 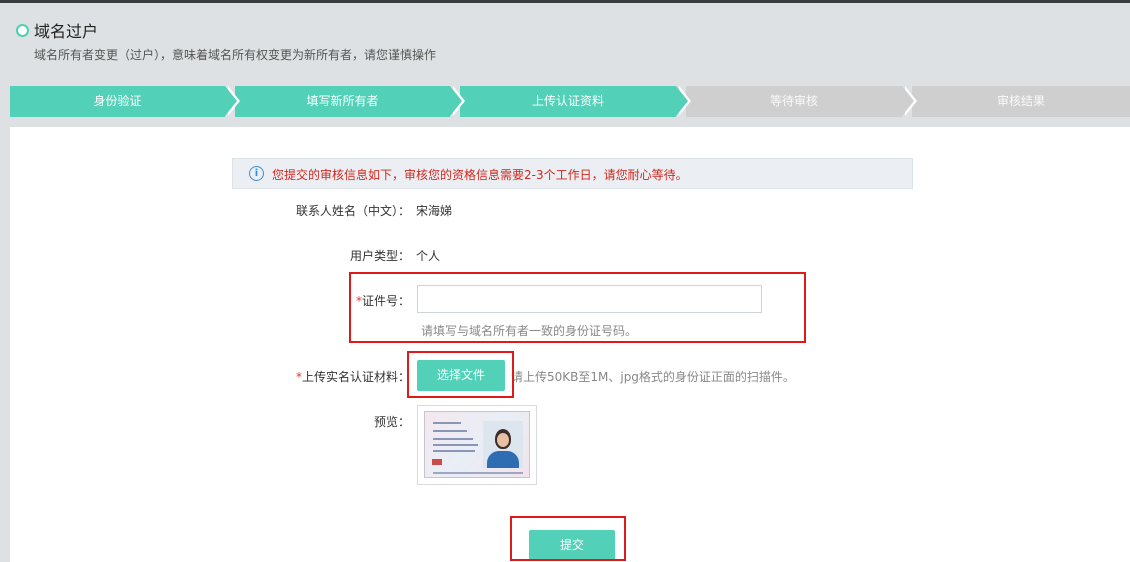 I want to click on title-circle-icon, so click(x=22, y=30).